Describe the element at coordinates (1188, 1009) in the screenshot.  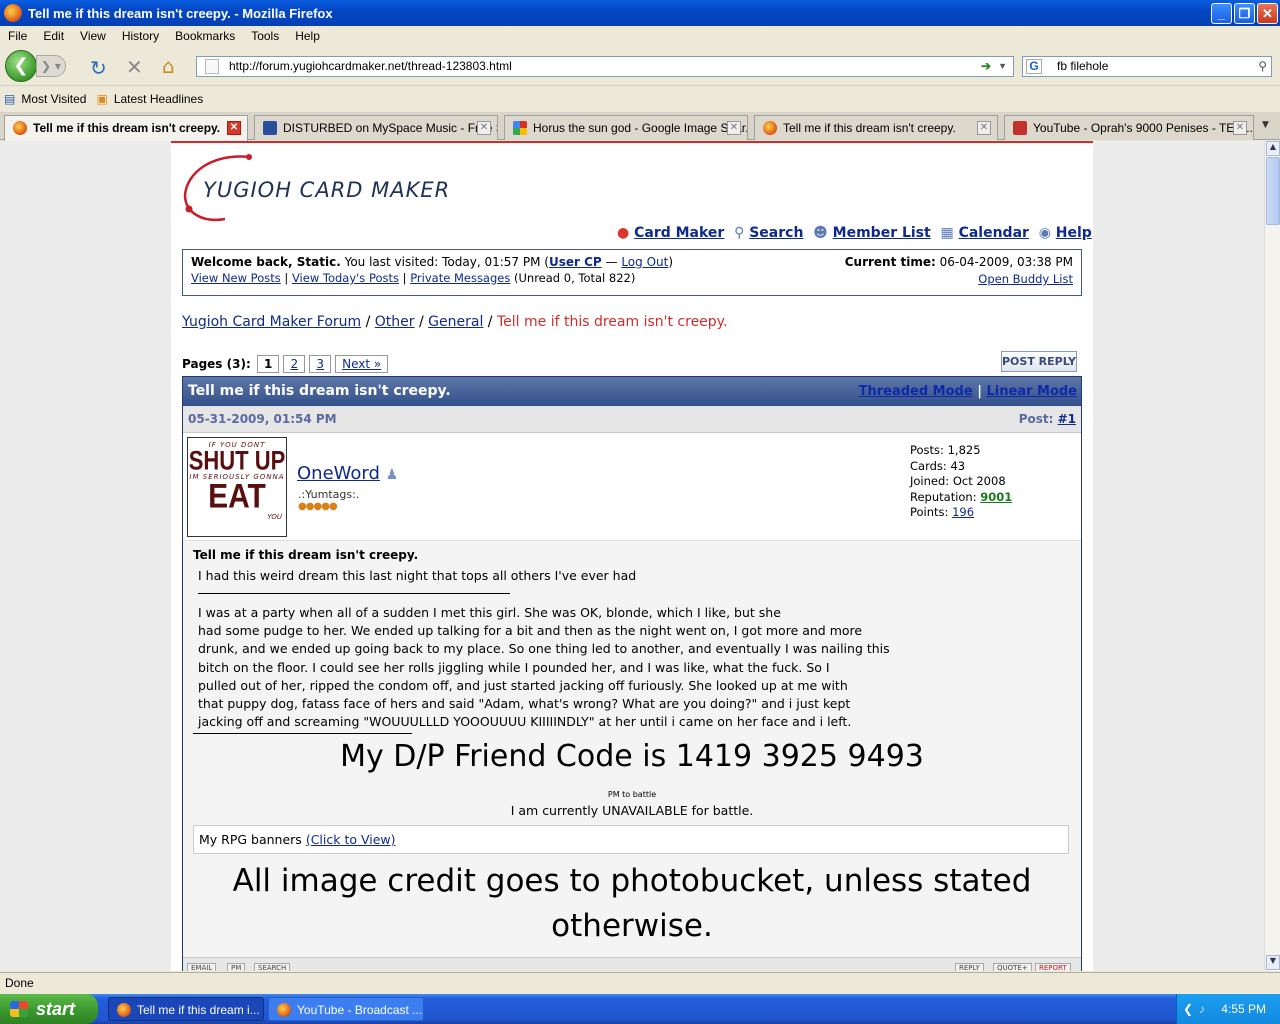
I see `tray-expand-icon: ❮` at that location.